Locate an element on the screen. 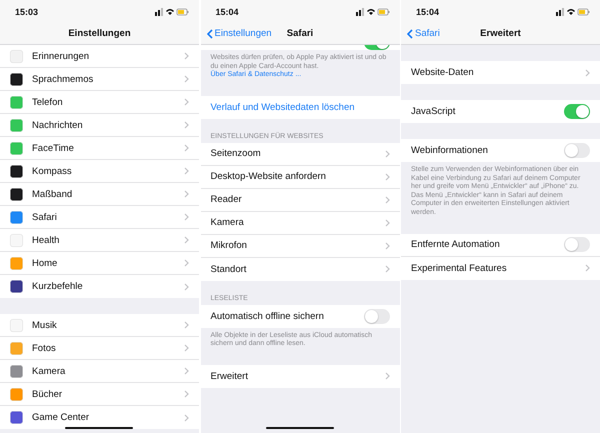 Image resolution: width=600 pixels, height=433 pixels. settings-row: Home is located at coordinates (99, 263).